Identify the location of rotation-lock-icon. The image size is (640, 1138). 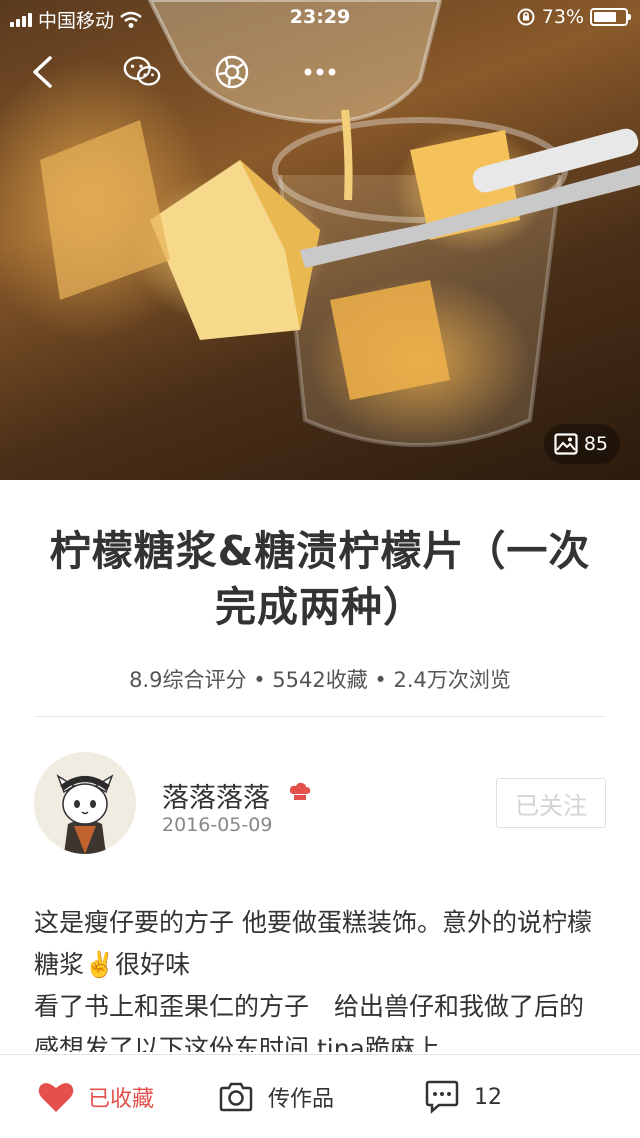
(526, 17).